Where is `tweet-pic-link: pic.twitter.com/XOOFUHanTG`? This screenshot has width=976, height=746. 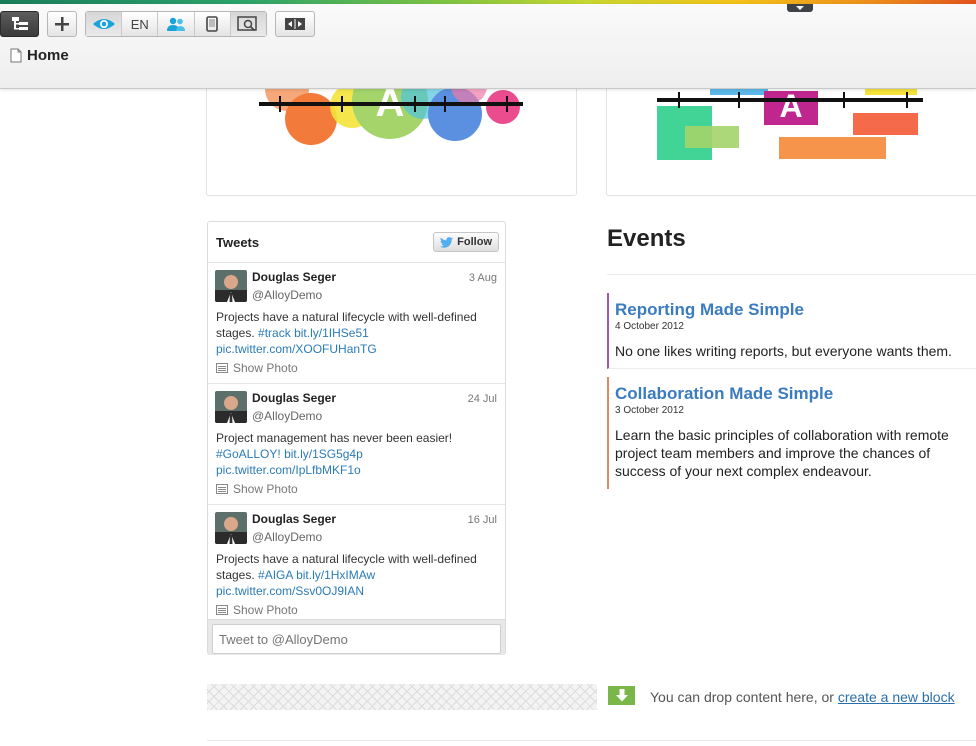
tweet-pic-link: pic.twitter.com/XOOFUHanTG is located at coordinates (296, 349).